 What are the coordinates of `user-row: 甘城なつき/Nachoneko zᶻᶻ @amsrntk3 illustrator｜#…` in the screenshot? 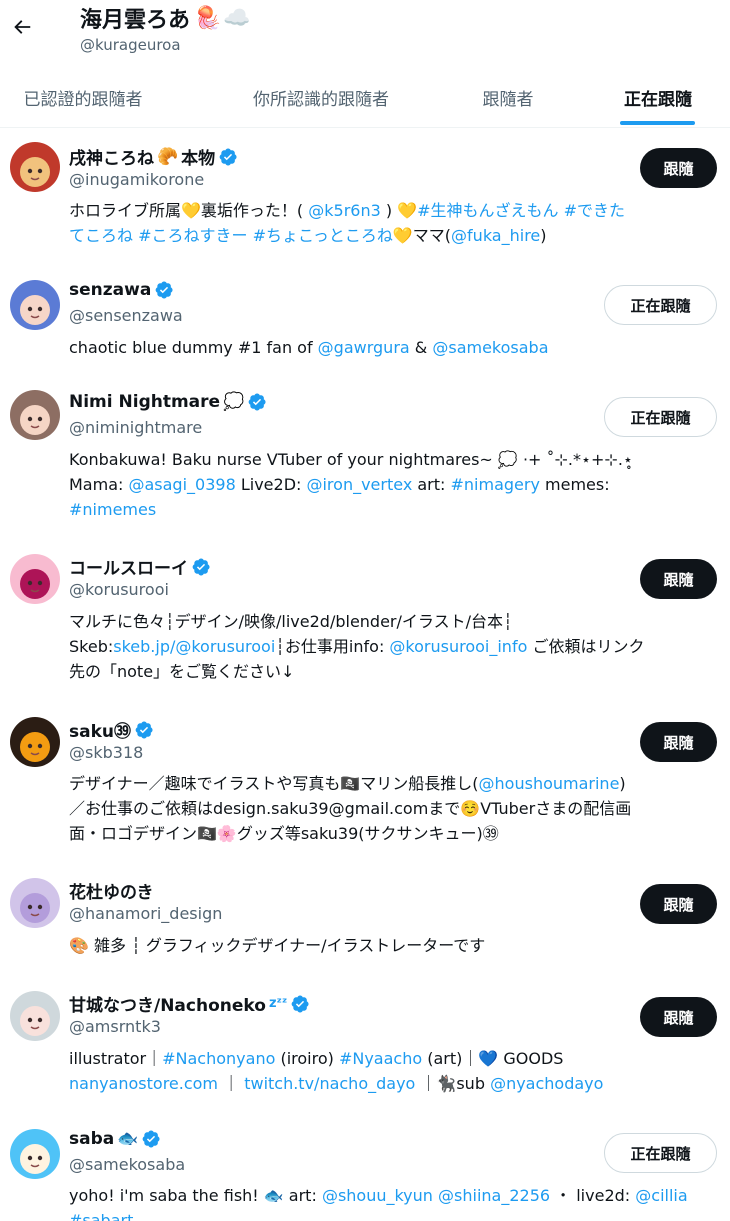 It's located at (365, 1048).